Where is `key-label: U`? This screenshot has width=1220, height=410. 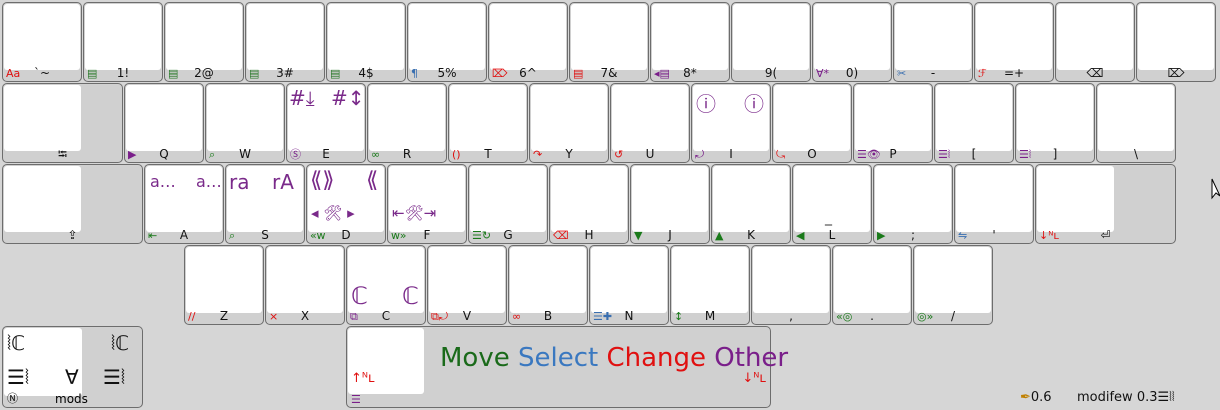
key-label: U is located at coordinates (650, 154).